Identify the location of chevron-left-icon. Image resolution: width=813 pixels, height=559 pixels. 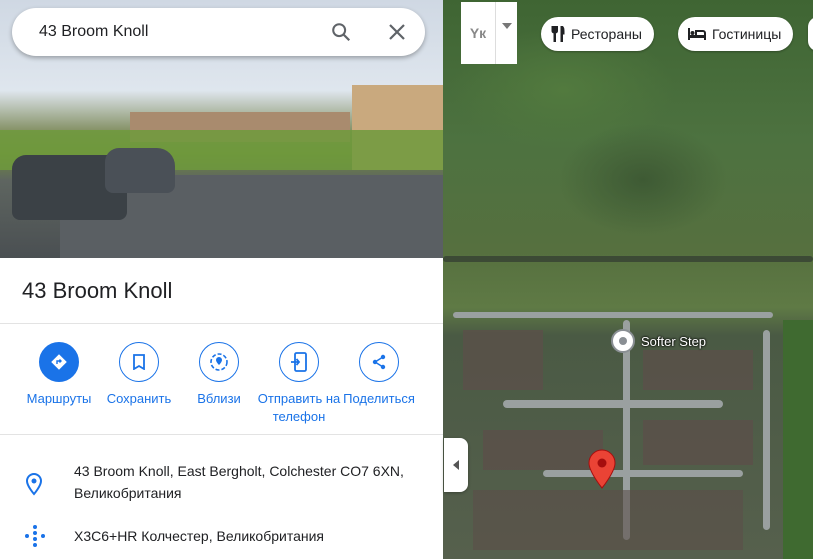
(456, 465).